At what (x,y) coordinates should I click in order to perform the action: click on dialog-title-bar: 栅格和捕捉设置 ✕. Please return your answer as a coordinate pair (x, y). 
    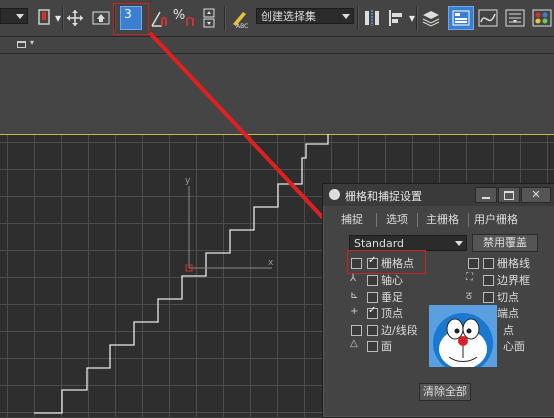
    Looking at the image, I should click on (438, 195).